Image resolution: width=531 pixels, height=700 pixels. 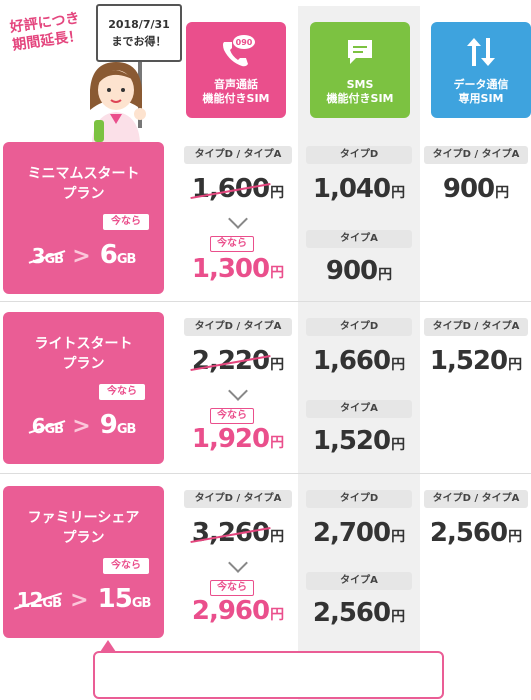 I want to click on mascot-girl-illustration, so click(x=118, y=102).